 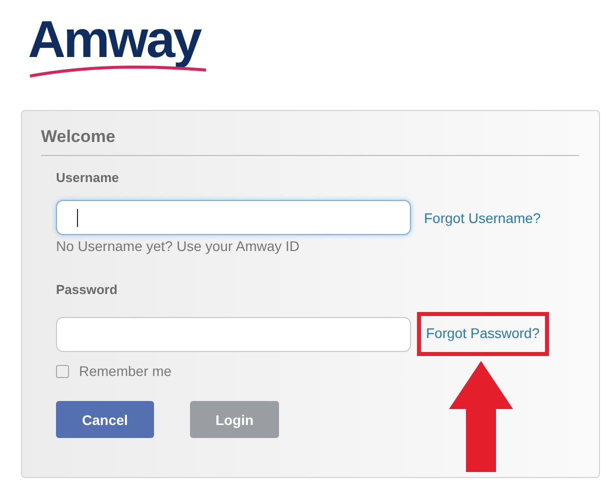 I want to click on checkbox, so click(x=62, y=371).